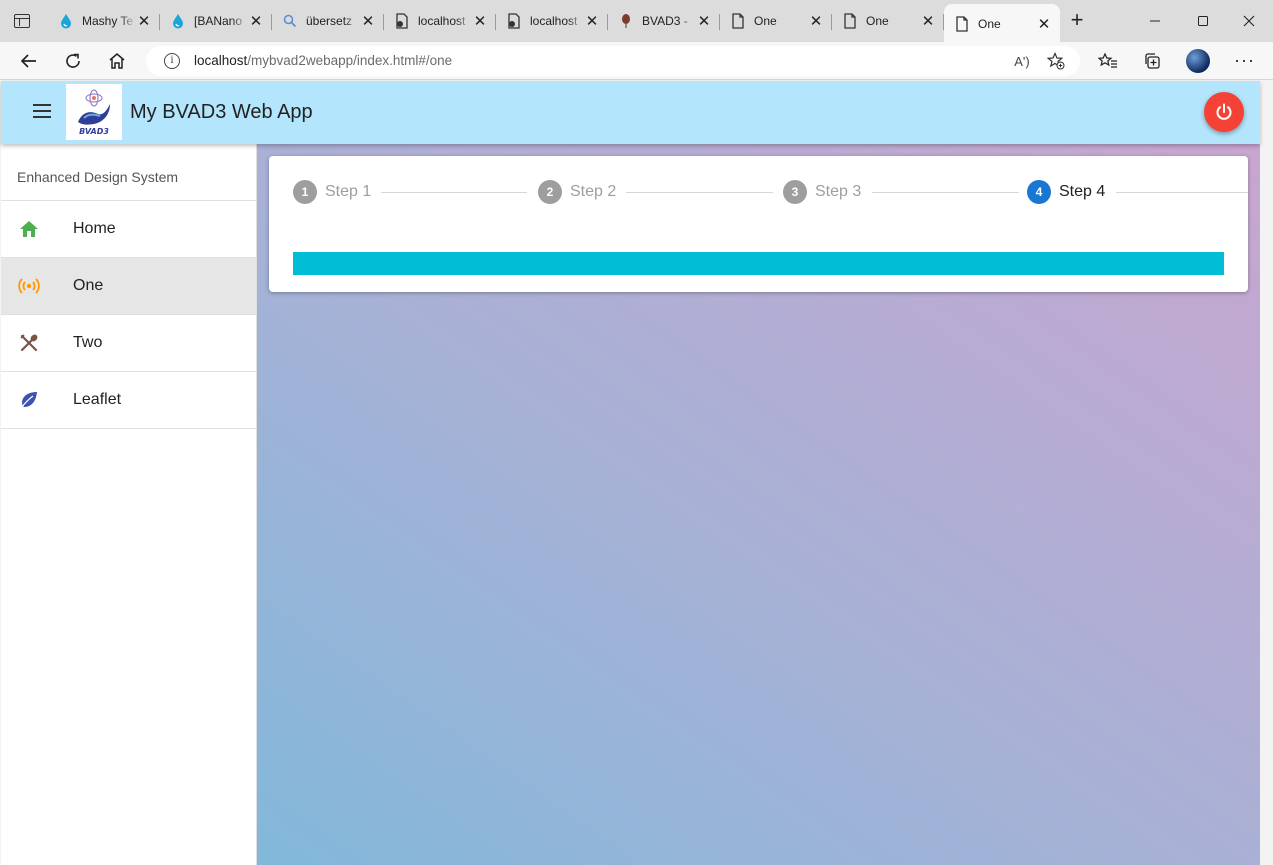 The image size is (1273, 865). What do you see at coordinates (795, 192) in the screenshot?
I see `step-number: 3` at bounding box center [795, 192].